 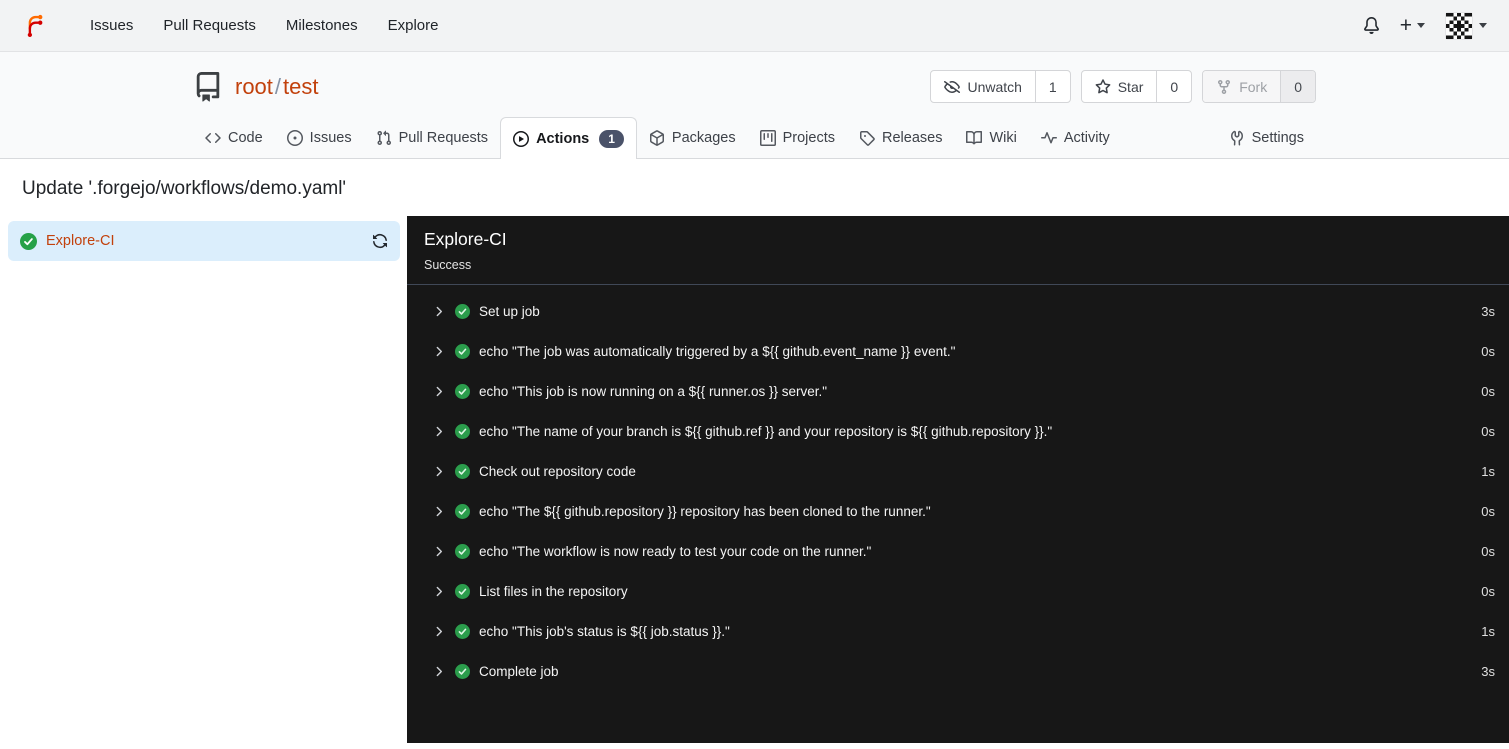 What do you see at coordinates (204, 241) in the screenshot?
I see `job-item-explore-ci: Explore-CI` at bounding box center [204, 241].